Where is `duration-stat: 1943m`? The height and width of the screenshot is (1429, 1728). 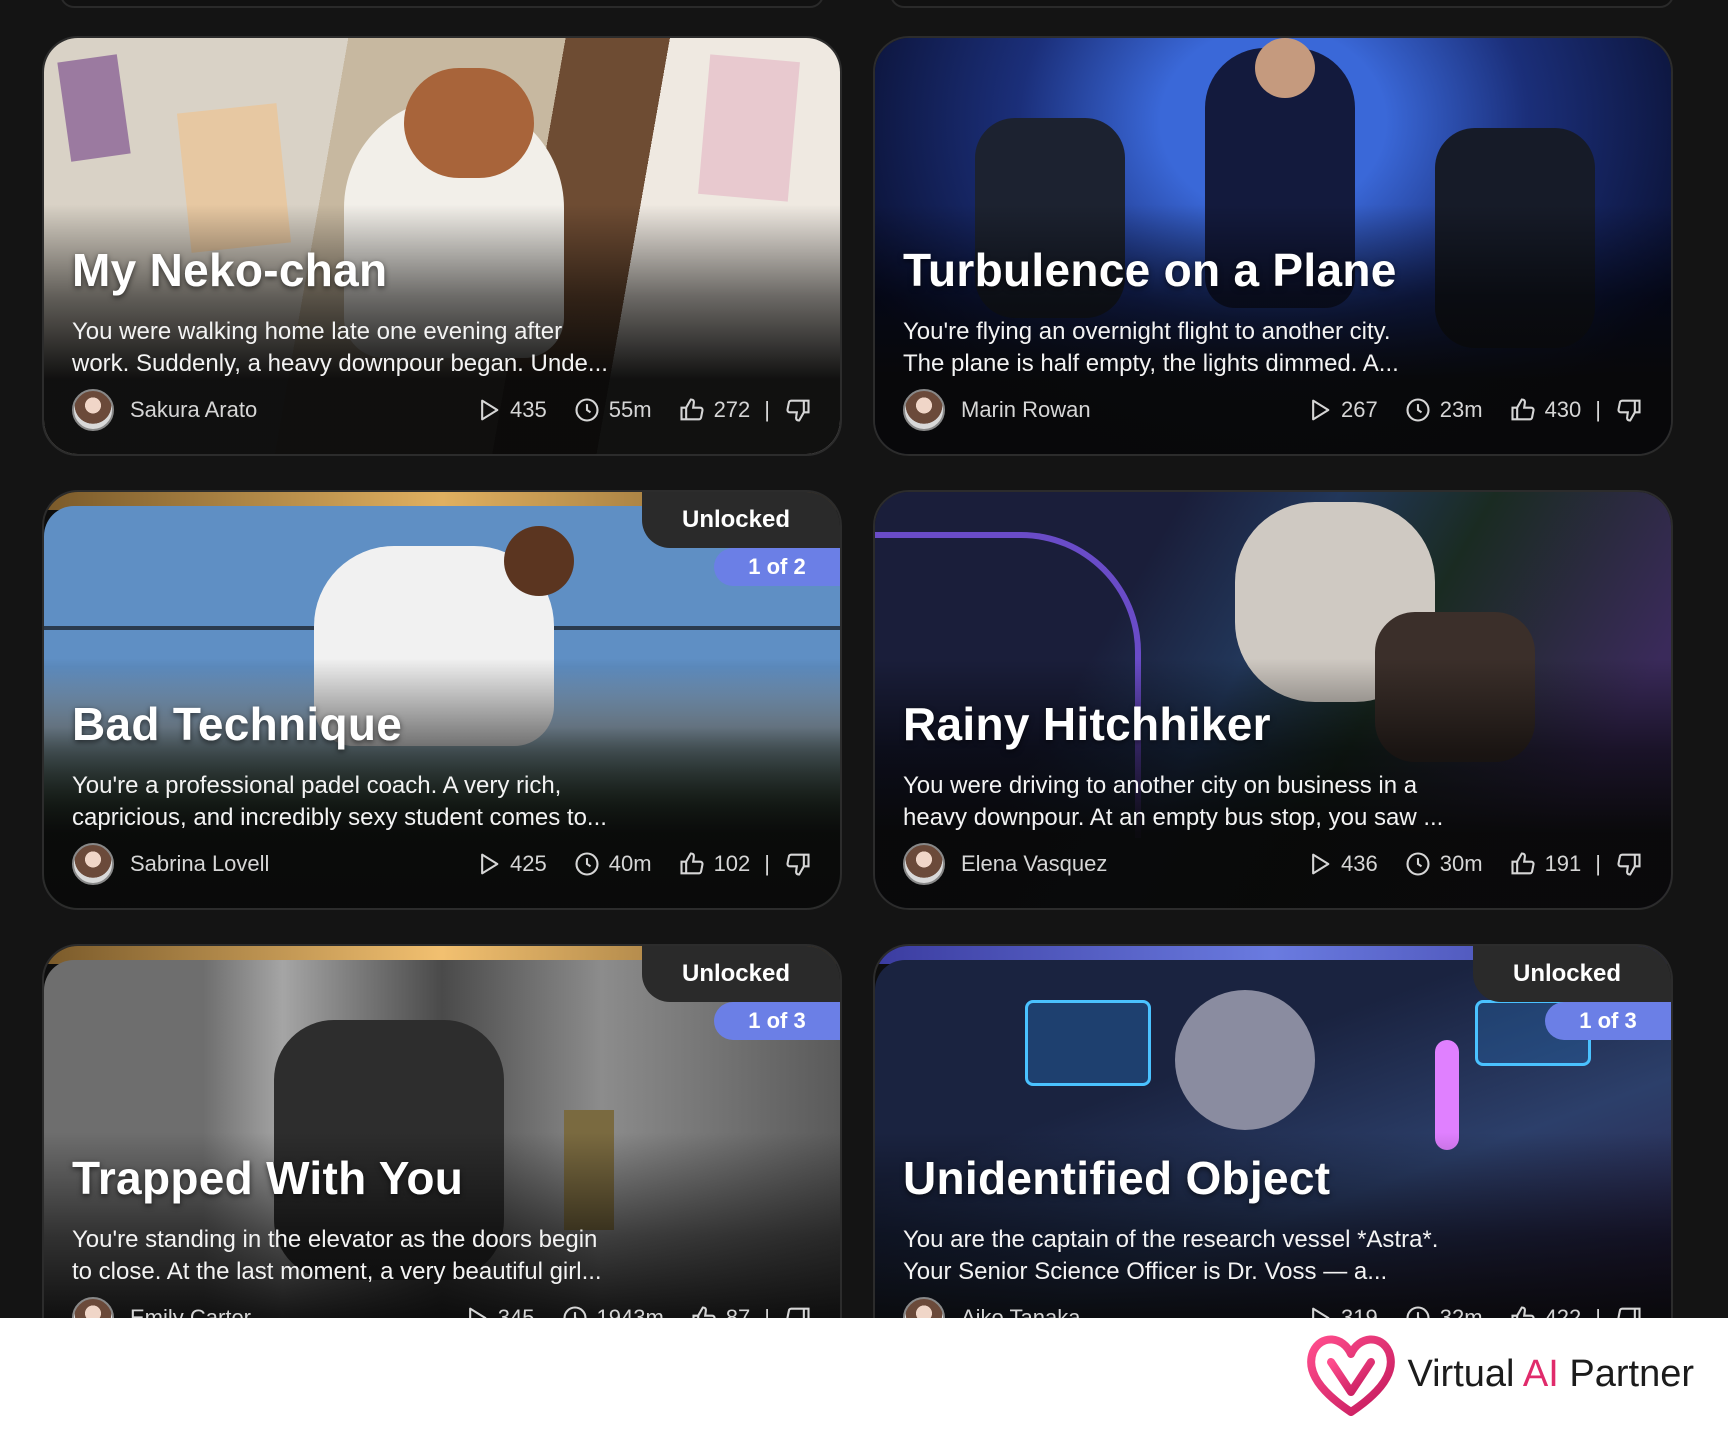
duration-stat: 1943m is located at coordinates (612, 1311).